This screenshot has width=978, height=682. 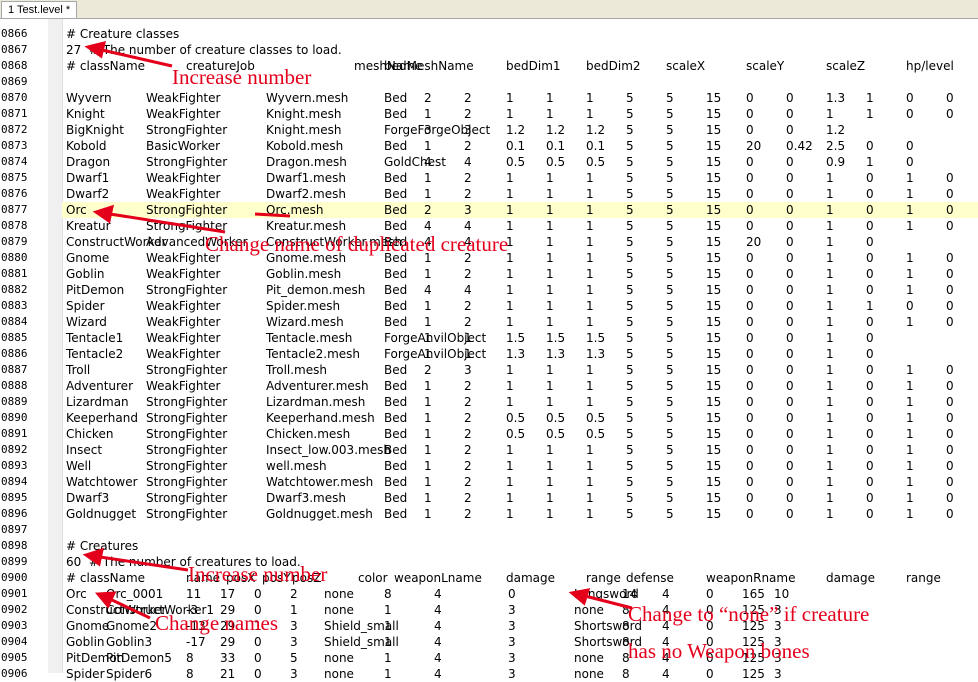 What do you see at coordinates (14, 449) in the screenshot?
I see `line-number: 0892` at bounding box center [14, 449].